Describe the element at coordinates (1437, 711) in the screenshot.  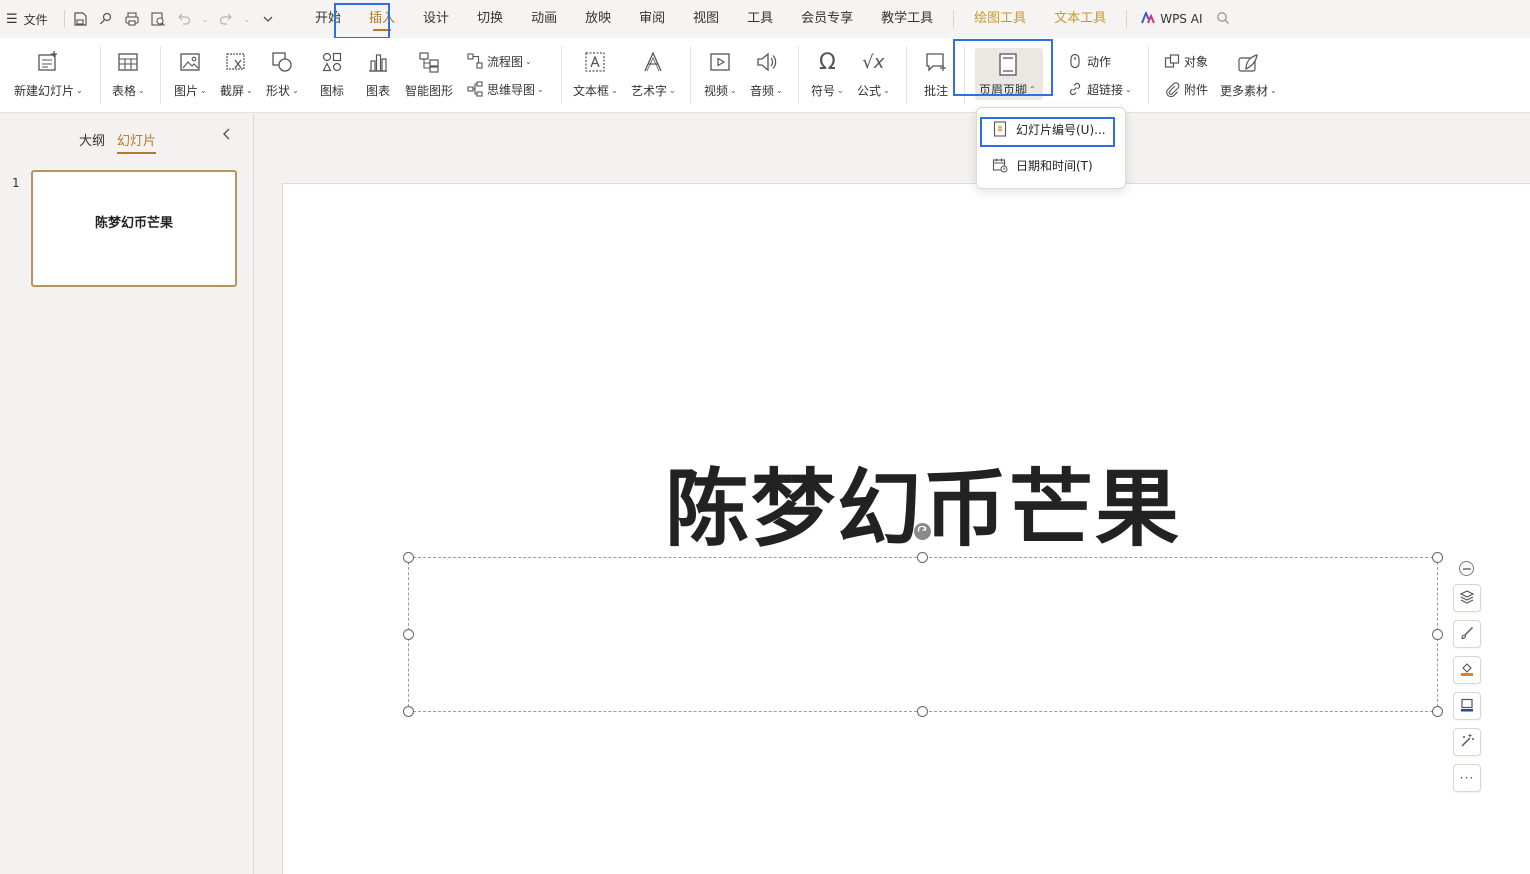
I see `resize-handle-bottom-right` at that location.